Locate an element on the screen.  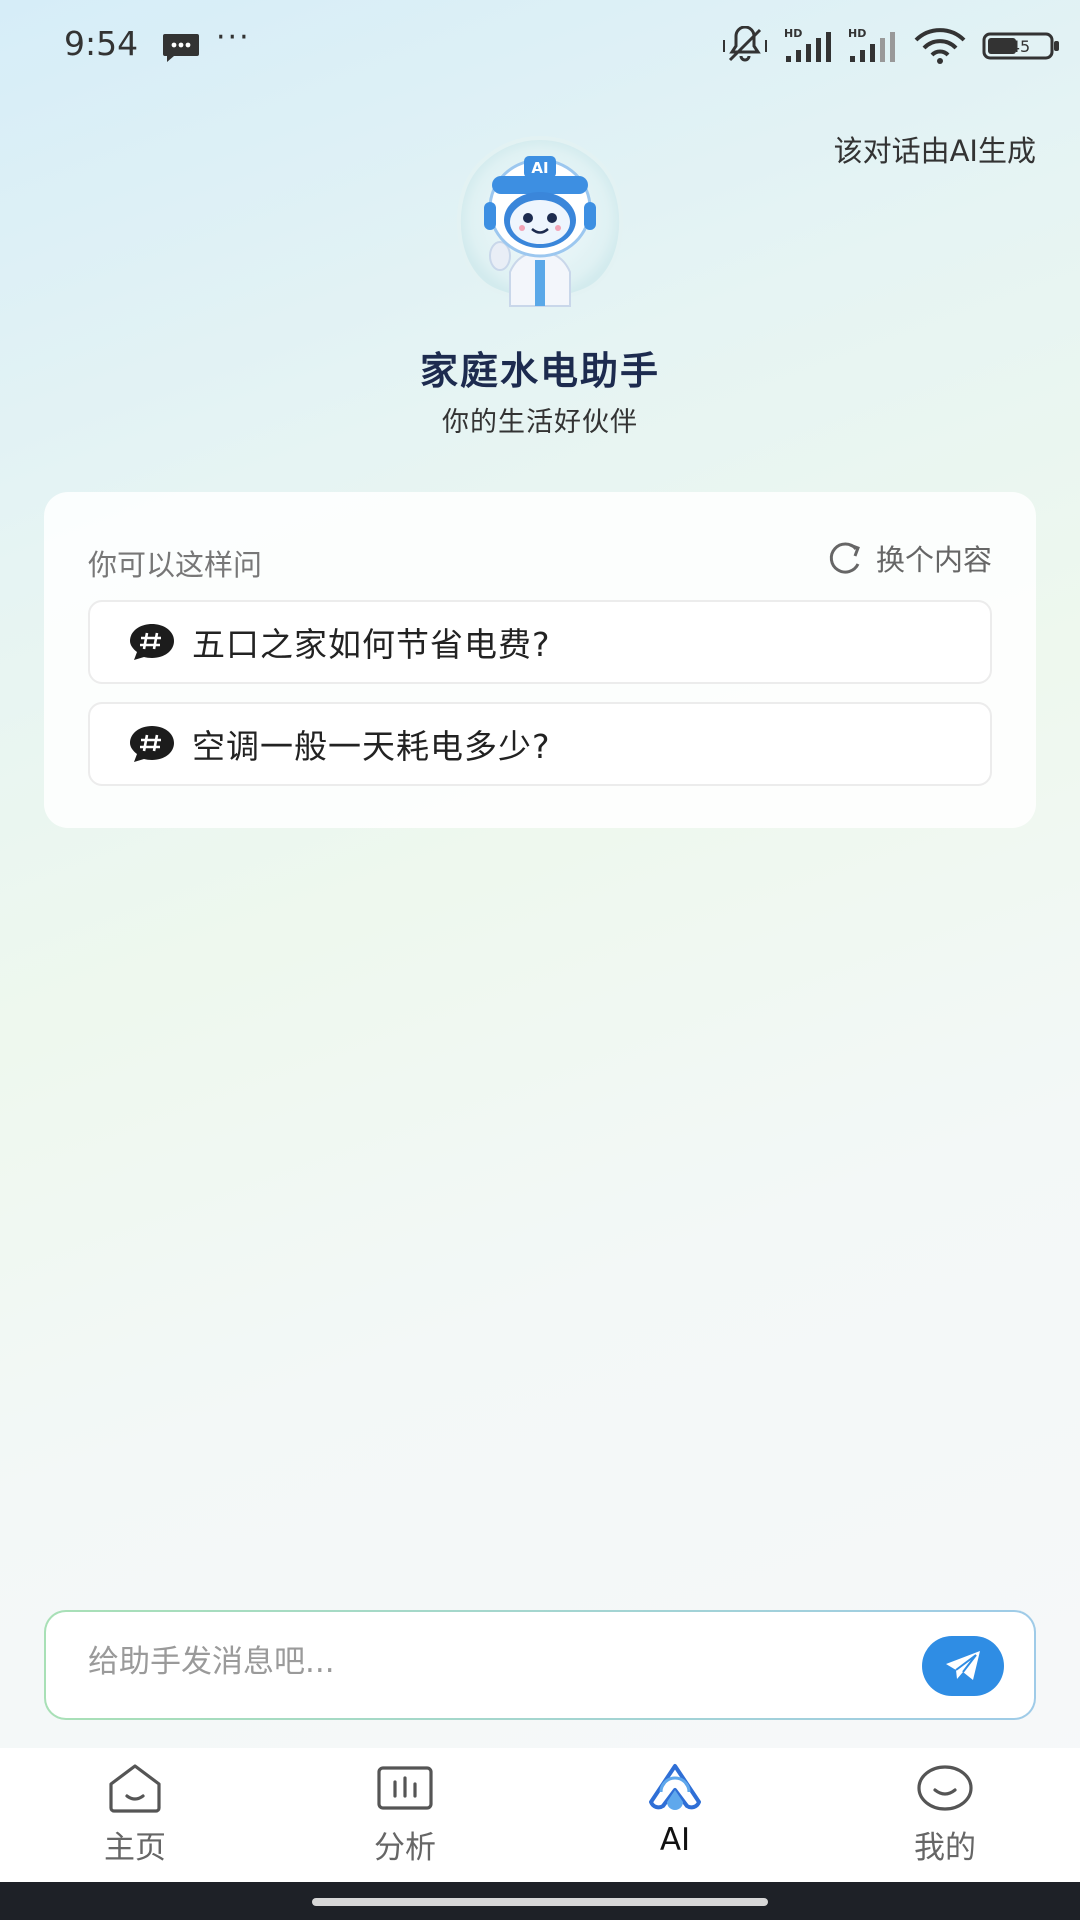
avatar-badge: AI is located at coordinates (539, 168).